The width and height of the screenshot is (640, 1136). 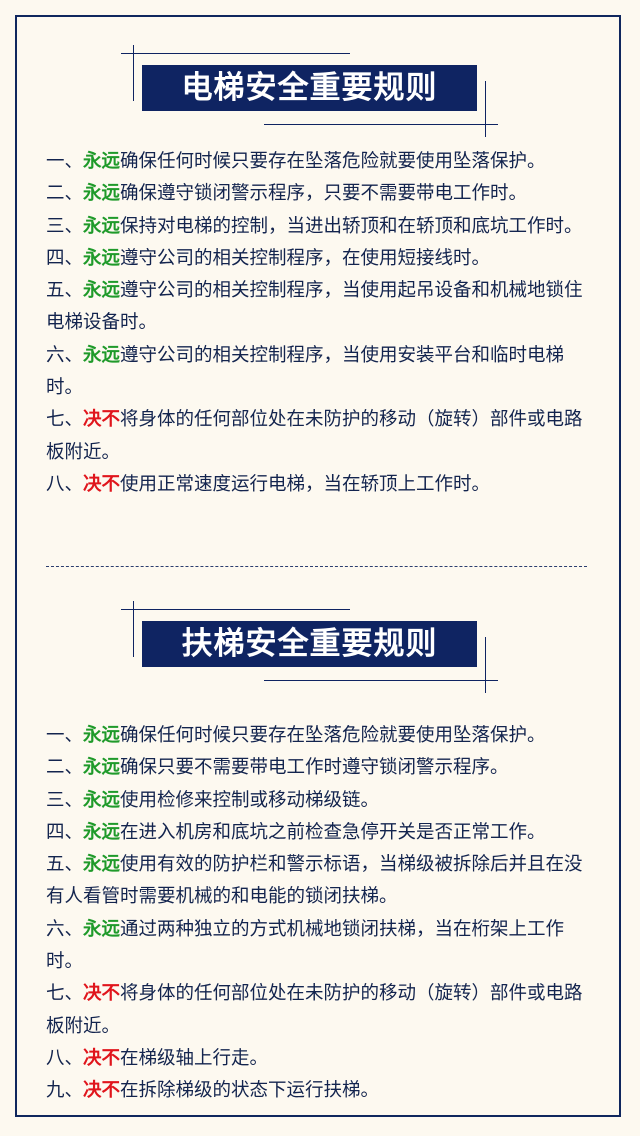 I want to click on rule-item: 六、永远遵守公司的相关控制程序，当使用安装平台和临时电梯时。, so click(x=305, y=371).